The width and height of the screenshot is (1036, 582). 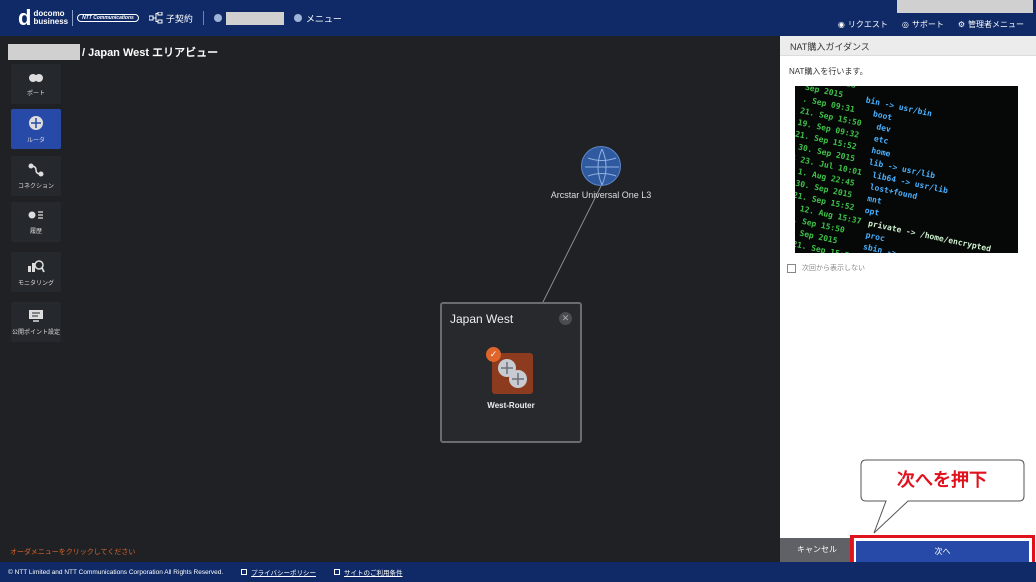 I want to click on dont-show-again-checkbox: 次回から表示しない, so click(x=826, y=268).